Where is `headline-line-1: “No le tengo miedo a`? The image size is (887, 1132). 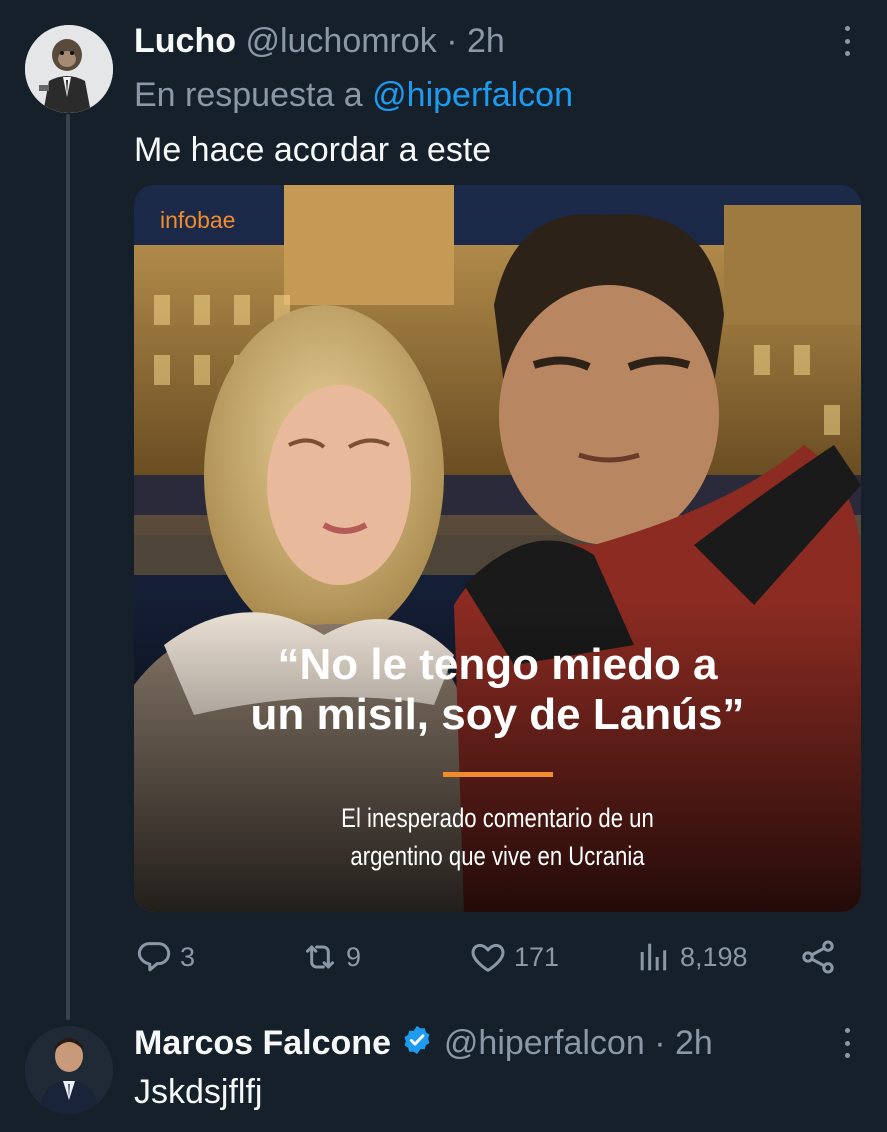 headline-line-1: “No le tengo miedo a is located at coordinates (497, 664).